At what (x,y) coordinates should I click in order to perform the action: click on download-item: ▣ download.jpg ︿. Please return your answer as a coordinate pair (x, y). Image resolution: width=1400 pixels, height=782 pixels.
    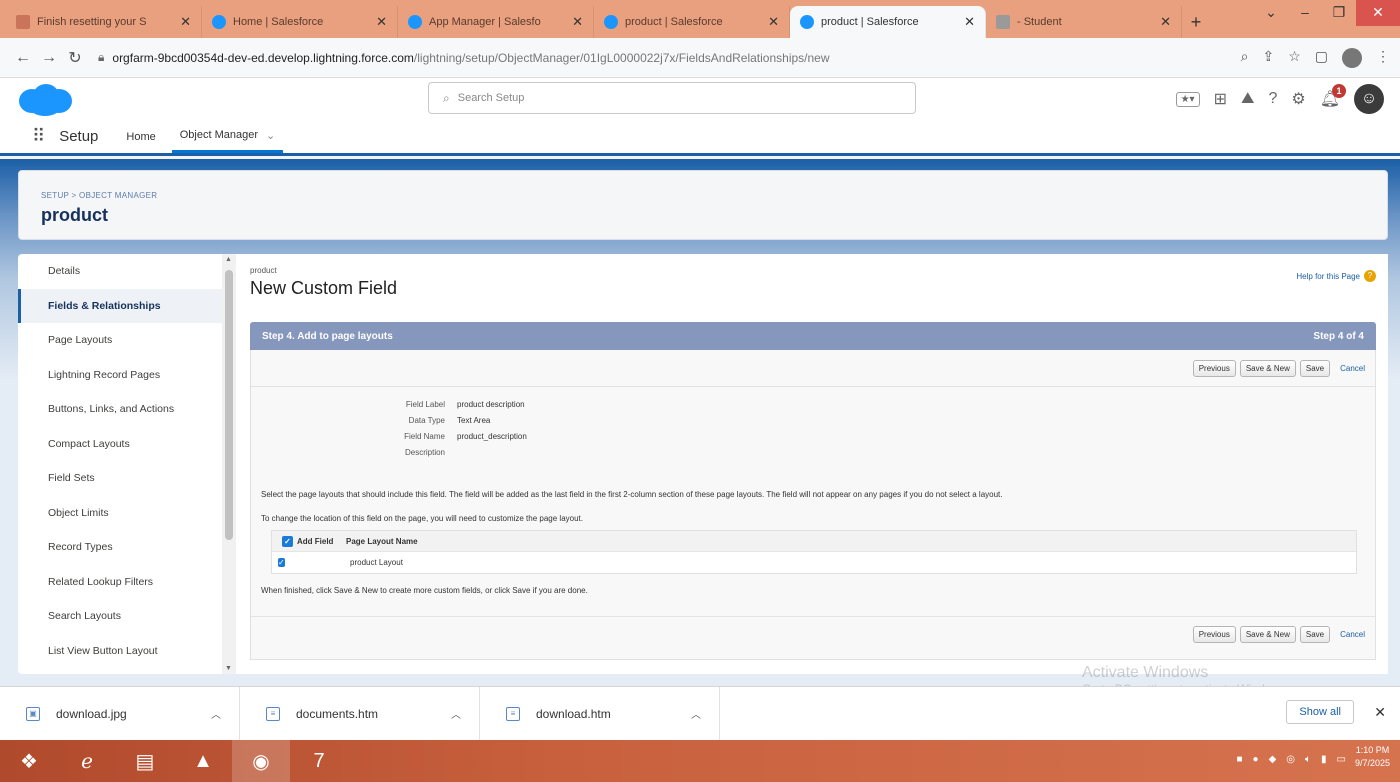
    Looking at the image, I should click on (120, 713).